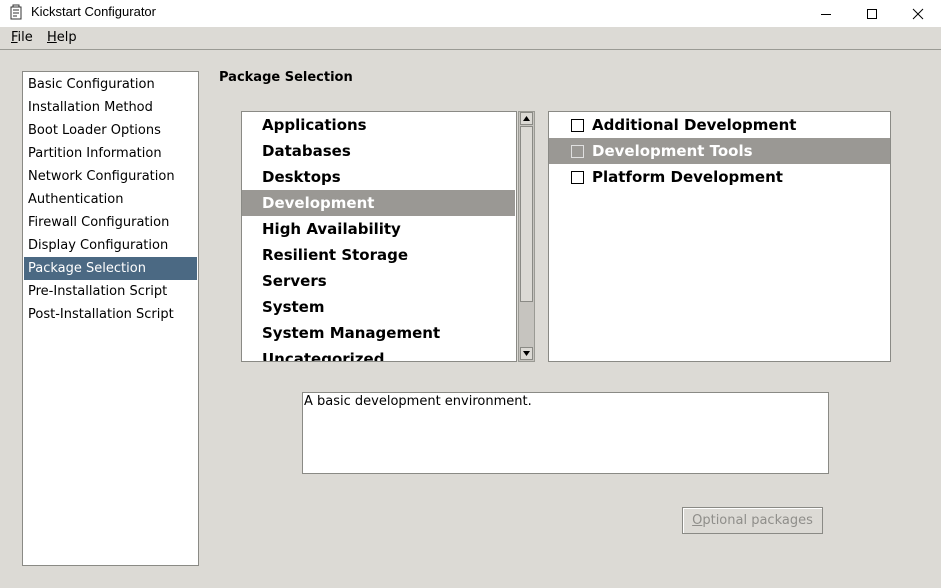 This screenshot has width=941, height=588. I want to click on package-item-platform-development: Platform Development, so click(719, 177).